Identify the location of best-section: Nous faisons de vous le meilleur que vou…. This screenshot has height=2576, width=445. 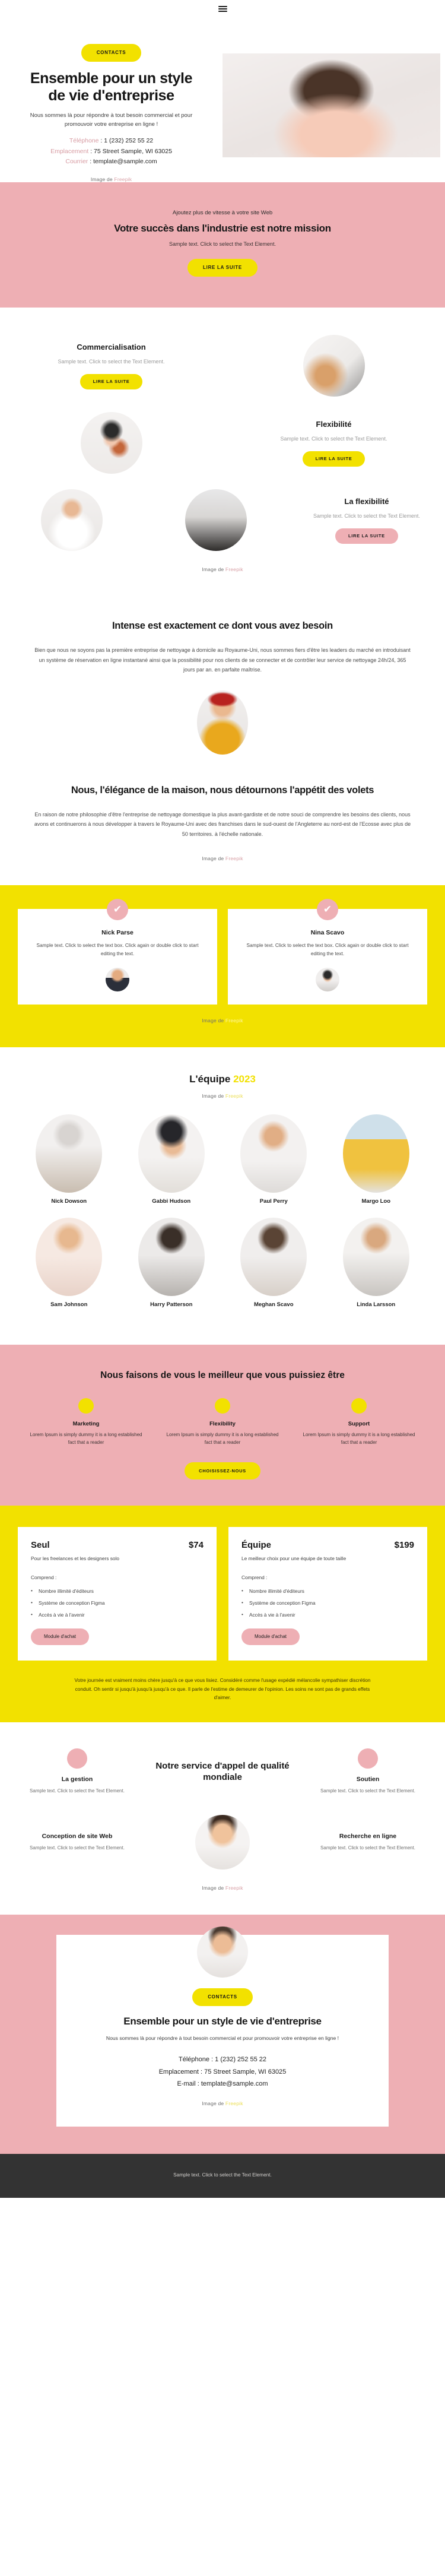
(223, 1425).